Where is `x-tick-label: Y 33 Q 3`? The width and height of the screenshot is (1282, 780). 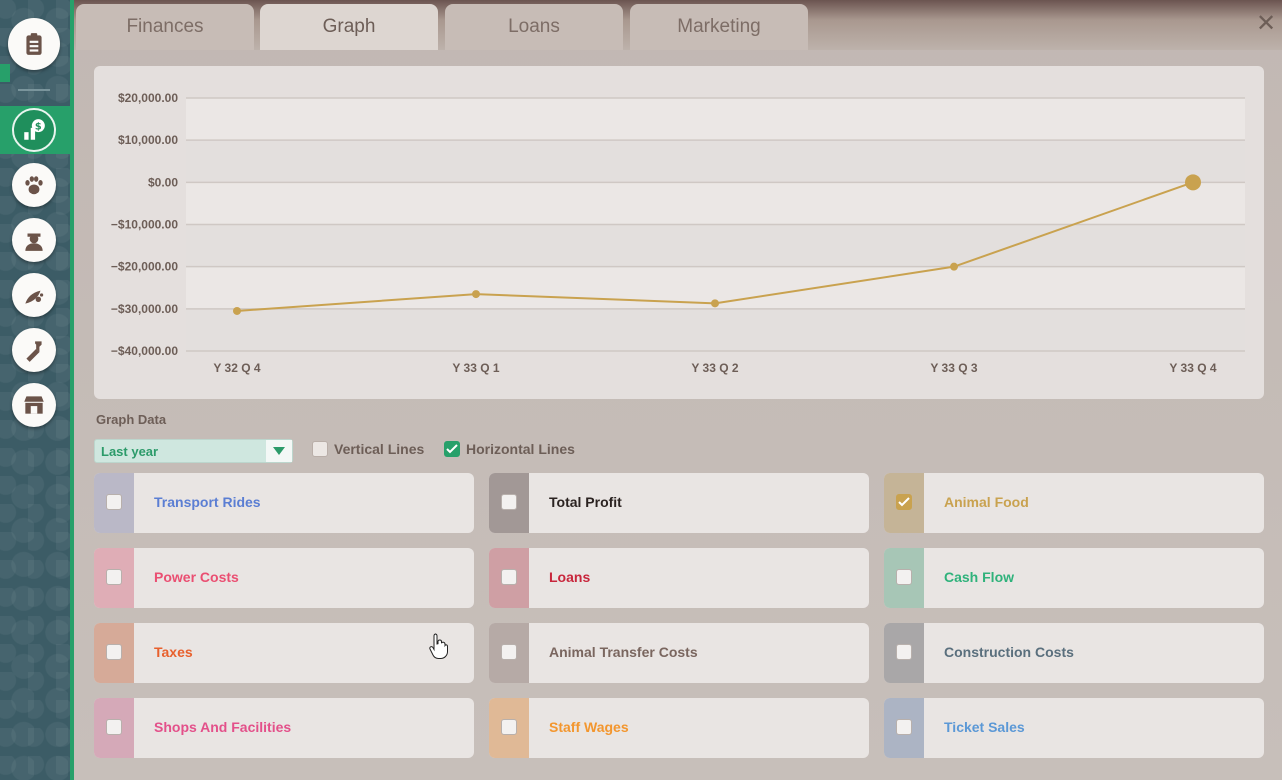
x-tick-label: Y 33 Q 3 is located at coordinates (953, 368).